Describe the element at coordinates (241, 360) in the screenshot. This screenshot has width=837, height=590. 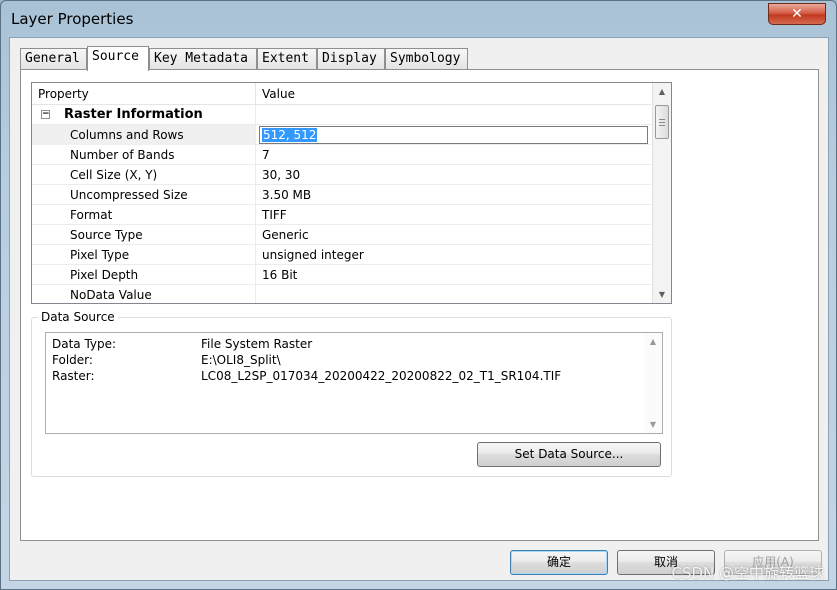
I see `detail-value: E:\OLI8_Split\` at that location.